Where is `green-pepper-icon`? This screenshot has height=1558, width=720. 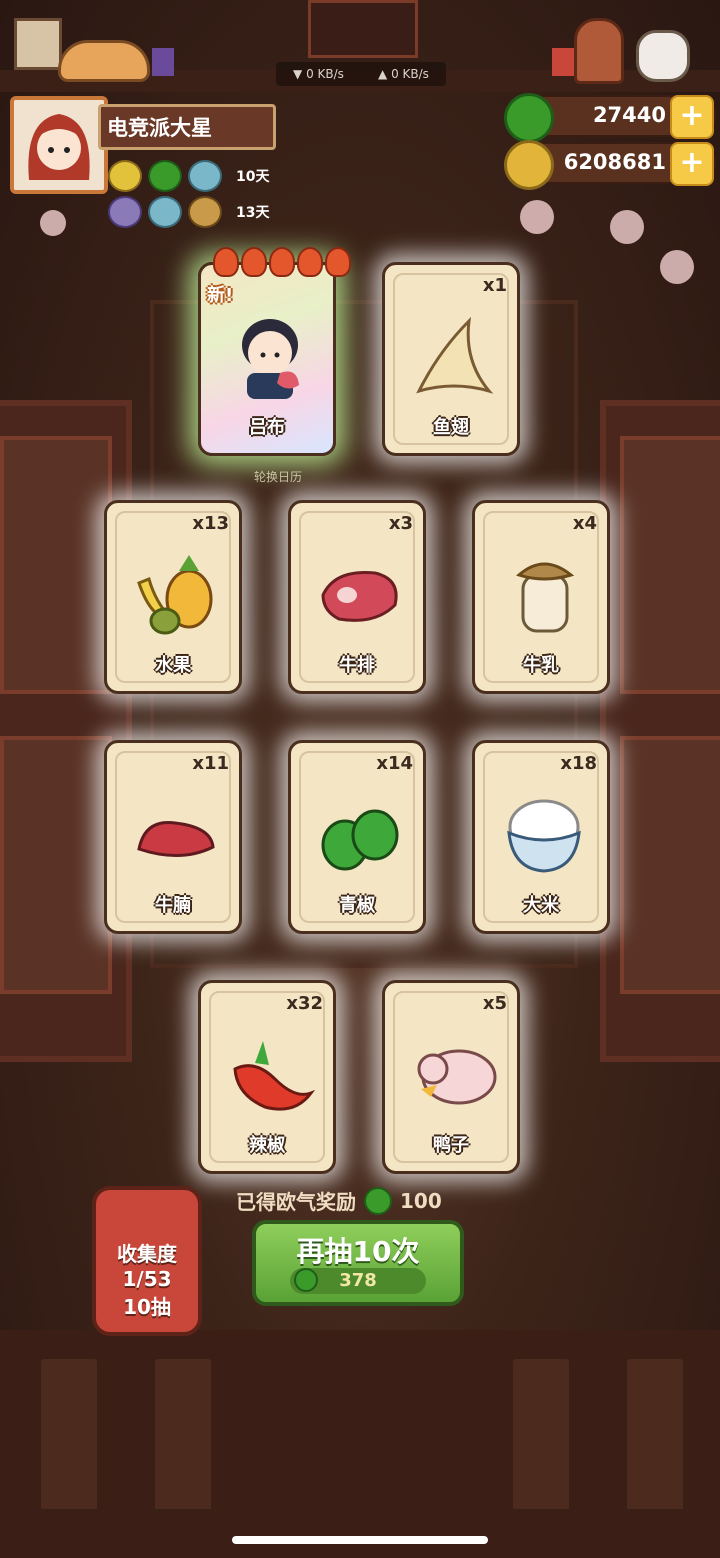 green-pepper-icon is located at coordinates (360, 840).